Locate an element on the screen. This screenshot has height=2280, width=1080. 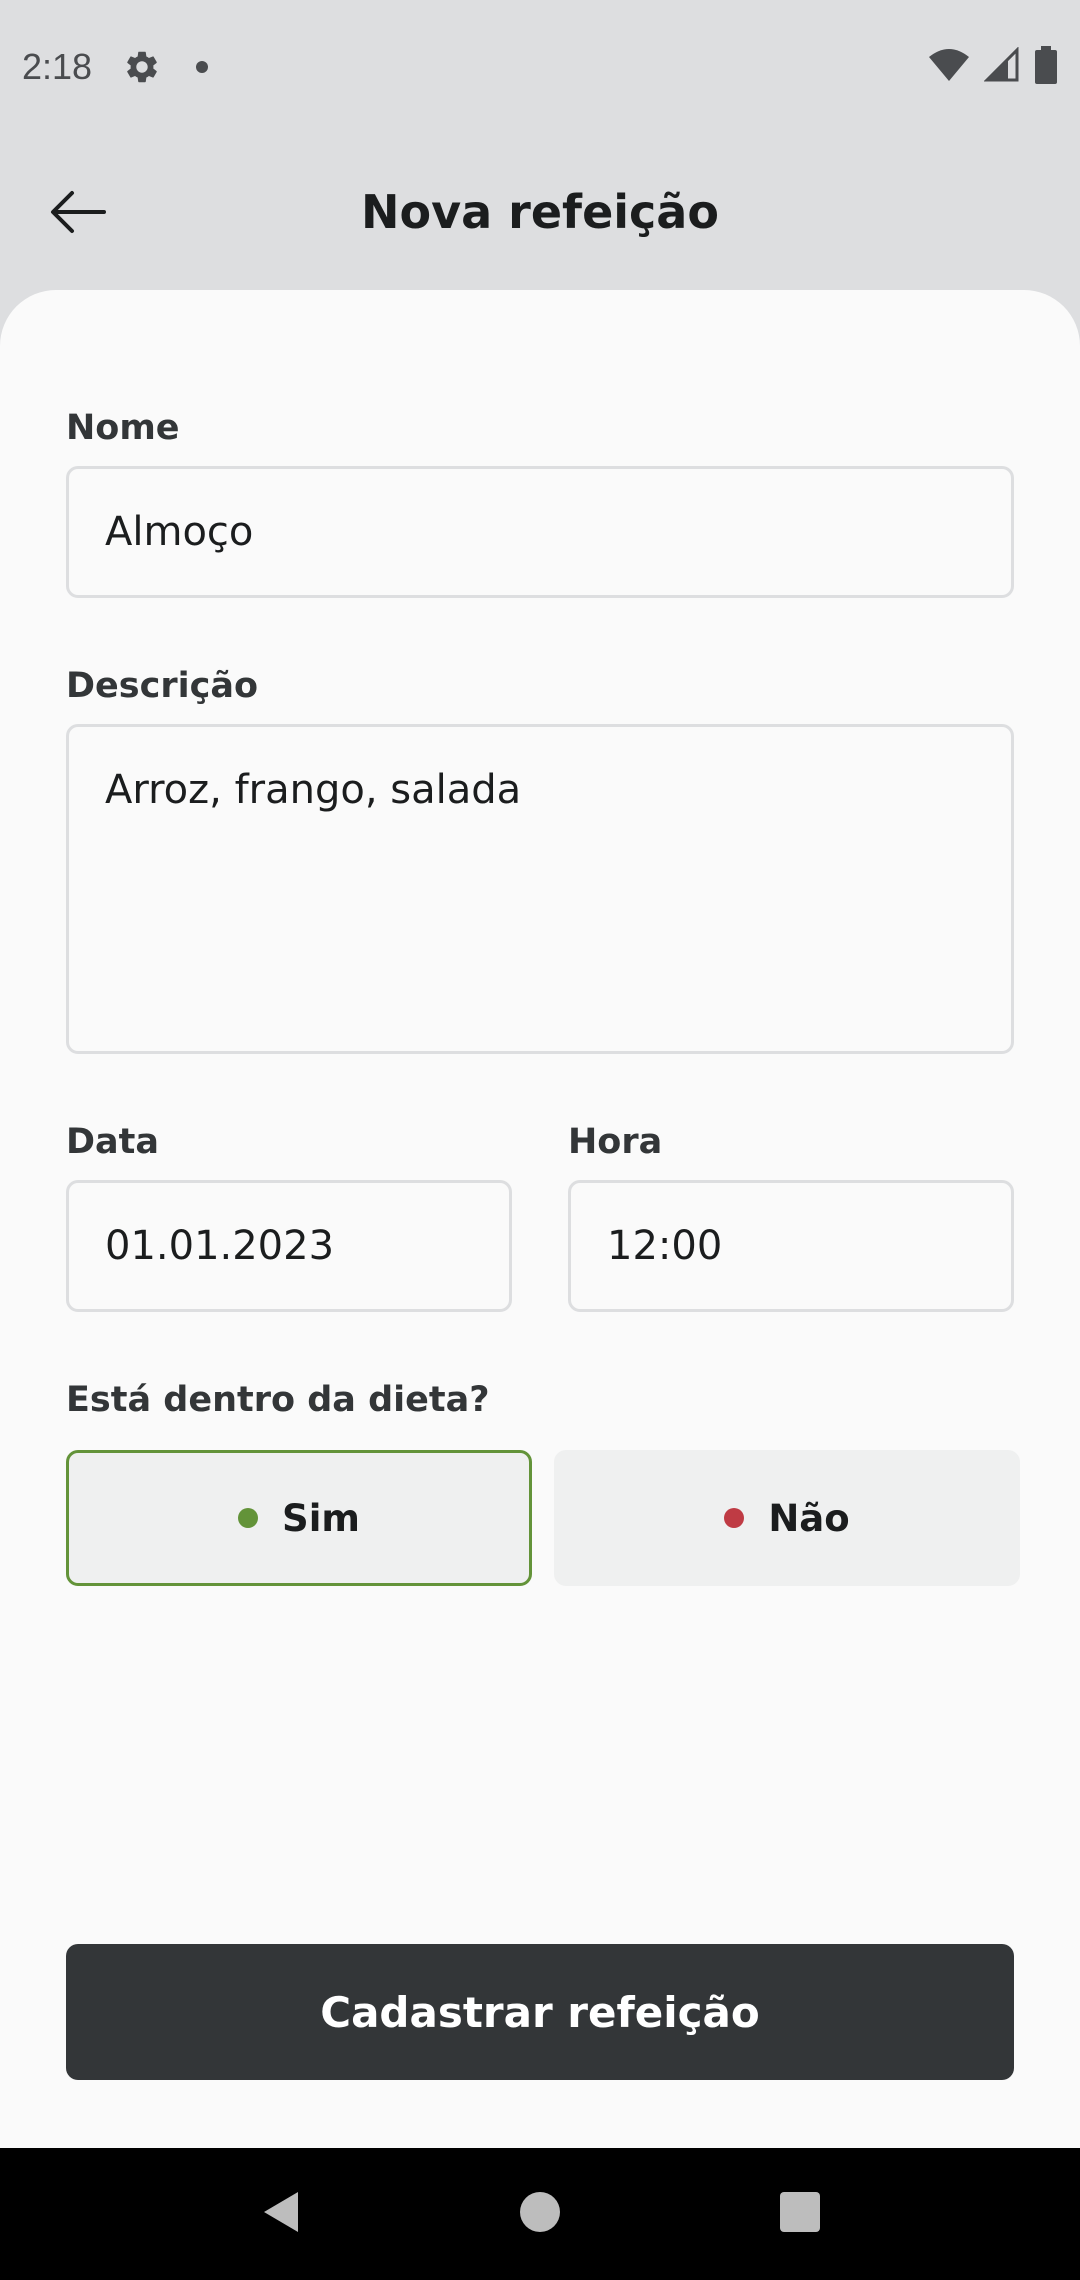
gear-icon is located at coordinates (142, 67).